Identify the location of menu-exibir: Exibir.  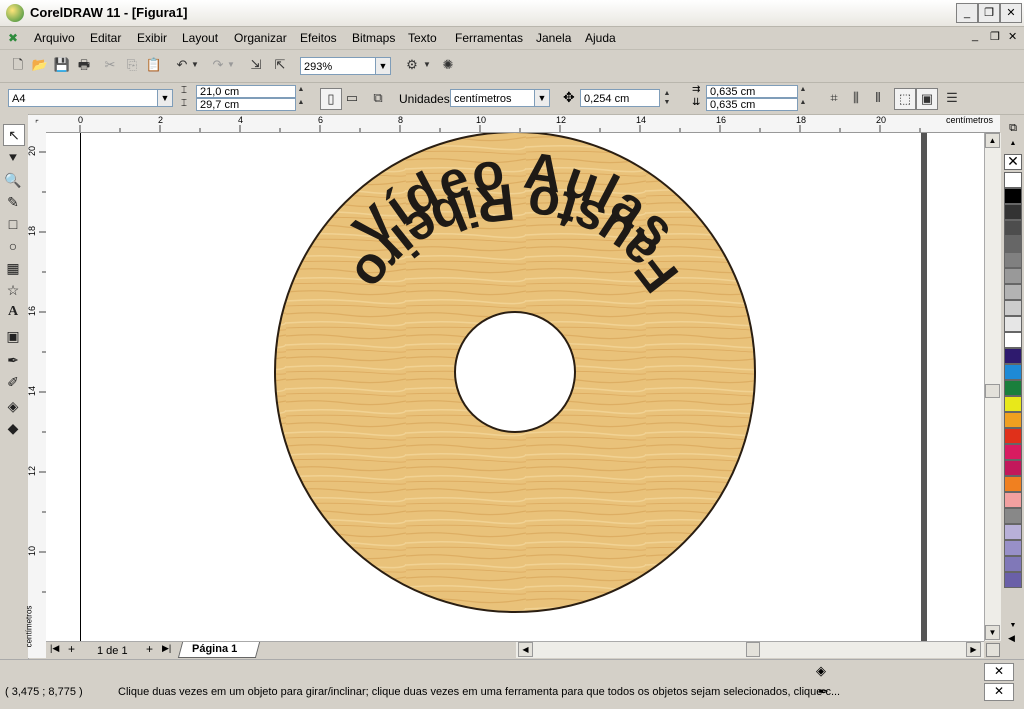
(152, 38).